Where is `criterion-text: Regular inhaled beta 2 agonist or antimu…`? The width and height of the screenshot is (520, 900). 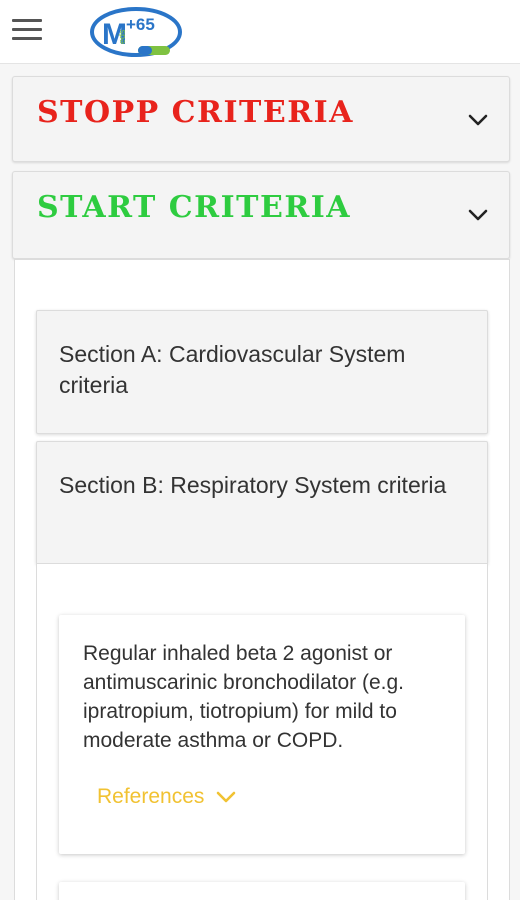 criterion-text: Regular inhaled beta 2 agonist or antimu… is located at coordinates (243, 697).